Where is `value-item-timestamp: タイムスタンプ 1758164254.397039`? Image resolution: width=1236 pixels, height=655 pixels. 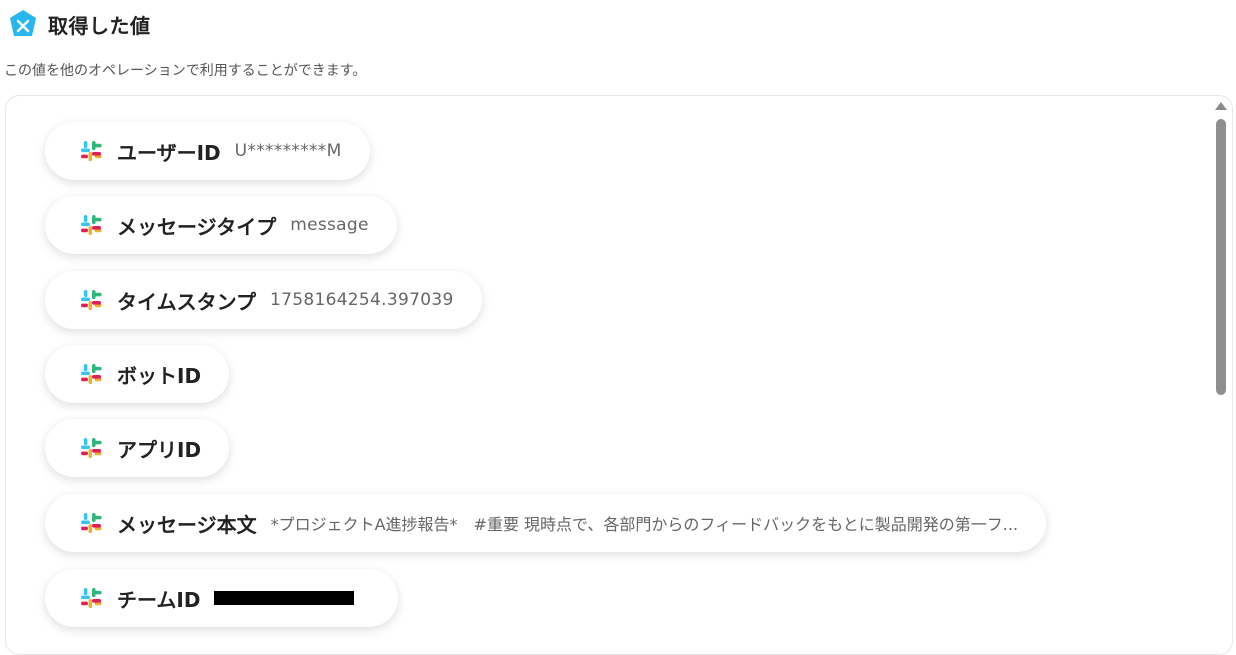
value-item-timestamp: タイムスタンプ 1758164254.397039 is located at coordinates (263, 300).